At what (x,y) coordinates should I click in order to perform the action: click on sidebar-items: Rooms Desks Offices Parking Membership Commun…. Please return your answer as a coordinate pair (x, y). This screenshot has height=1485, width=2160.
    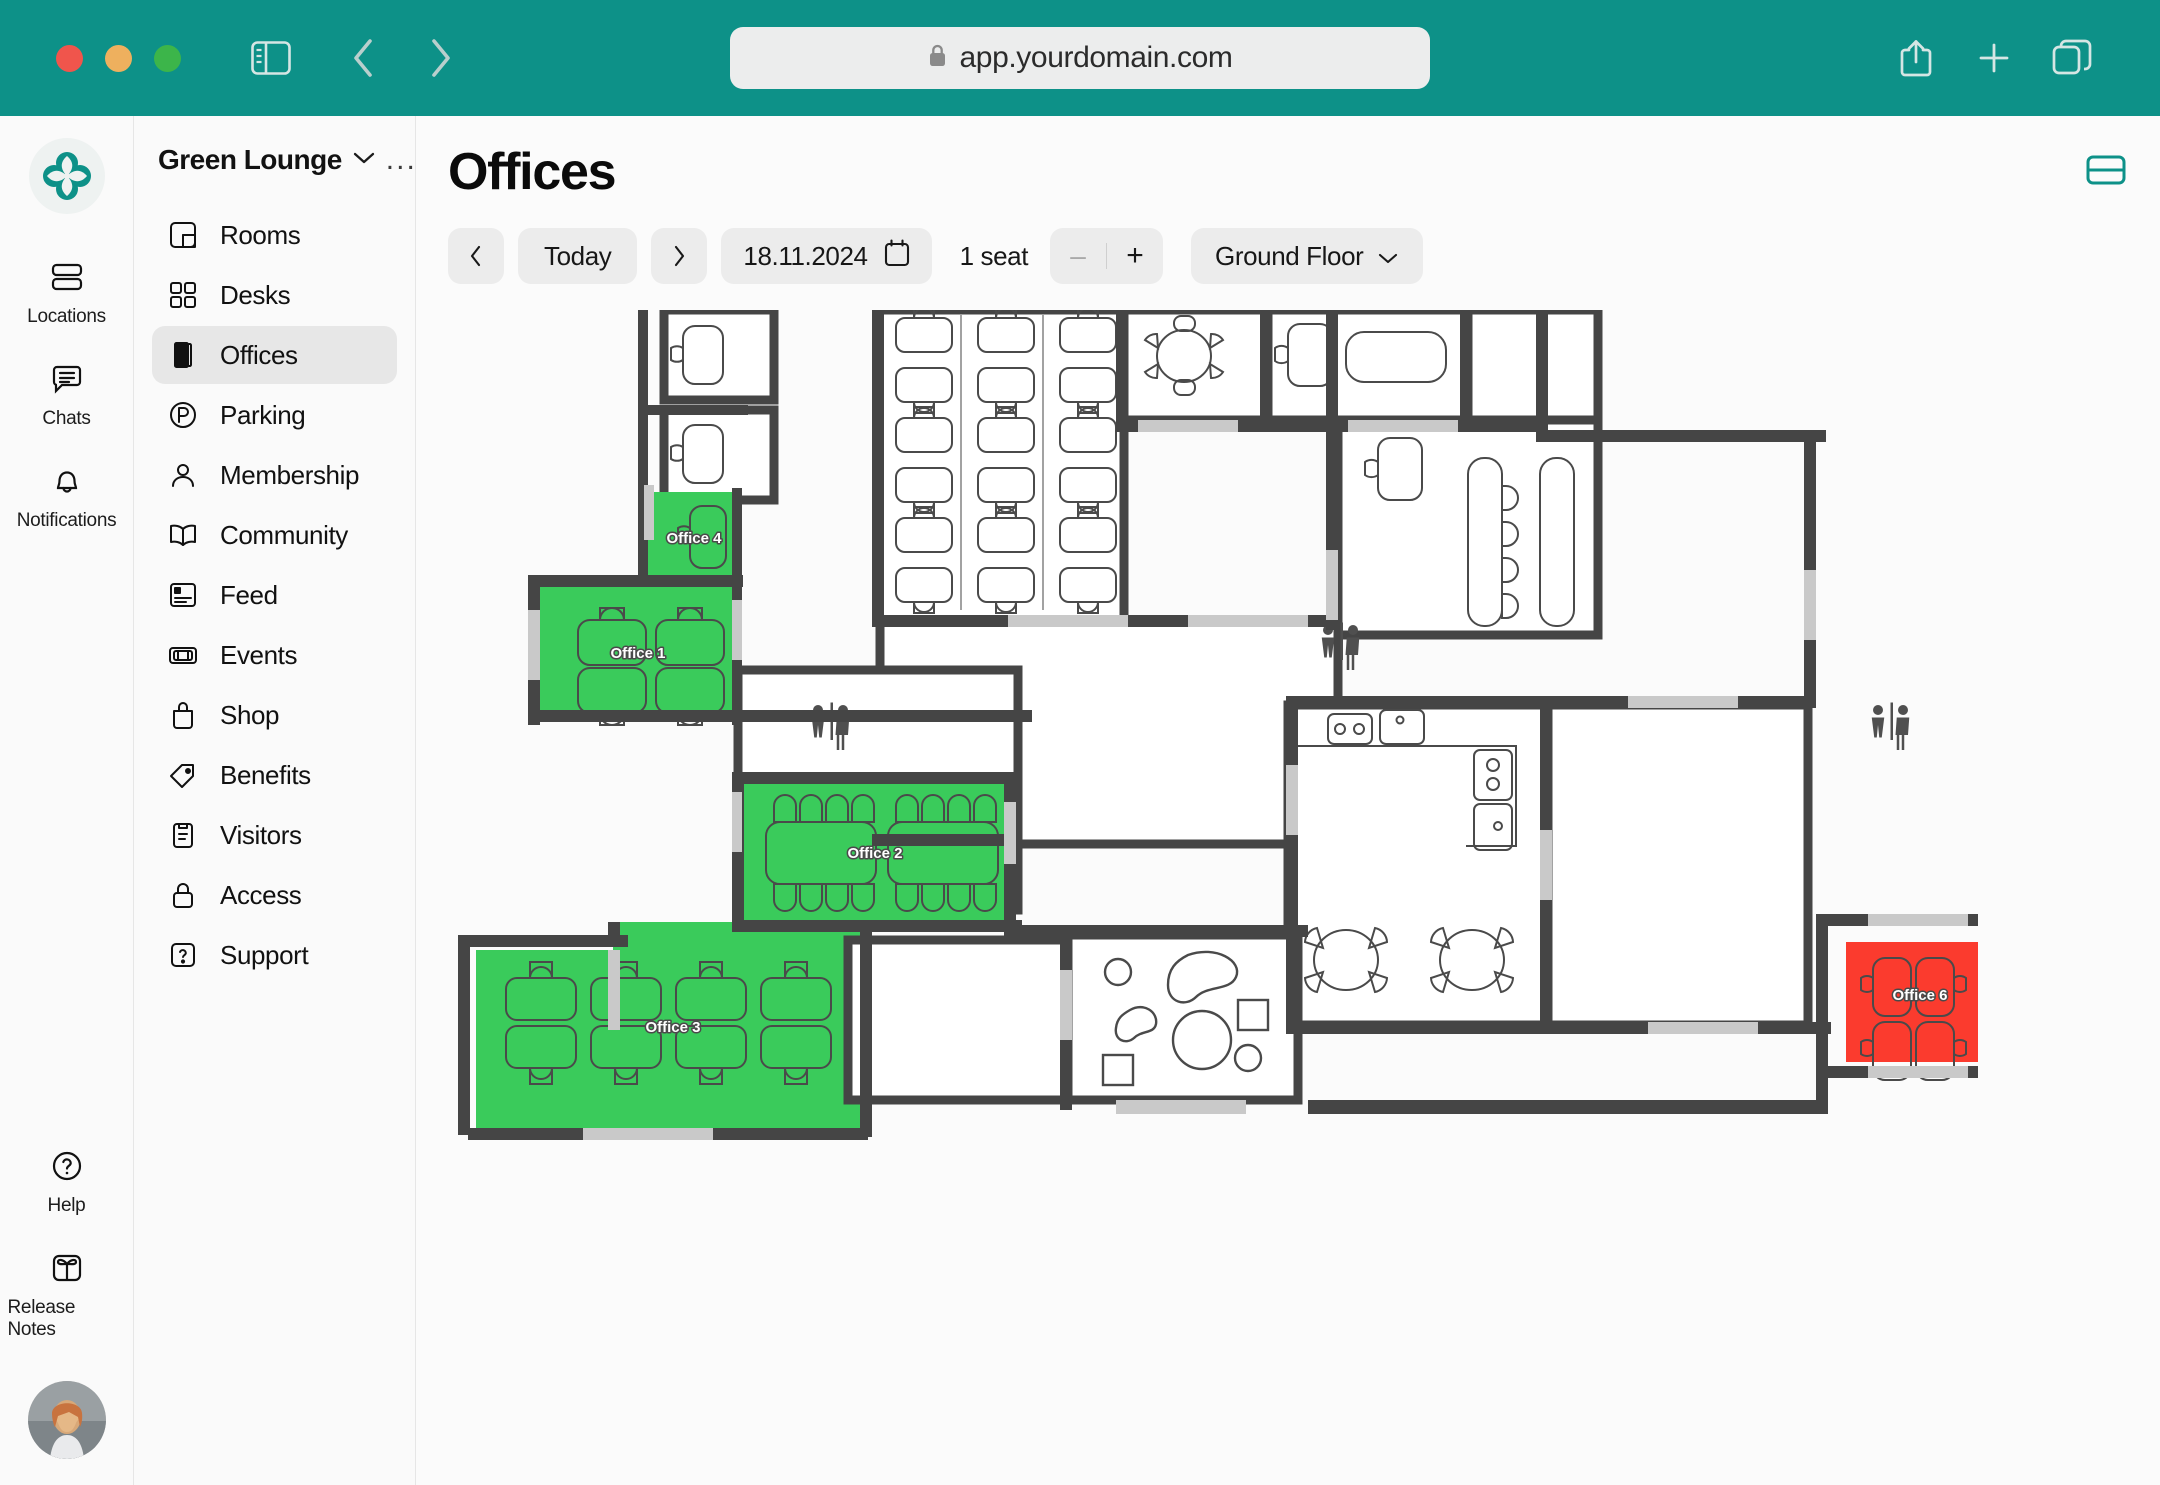
    Looking at the image, I should click on (274, 596).